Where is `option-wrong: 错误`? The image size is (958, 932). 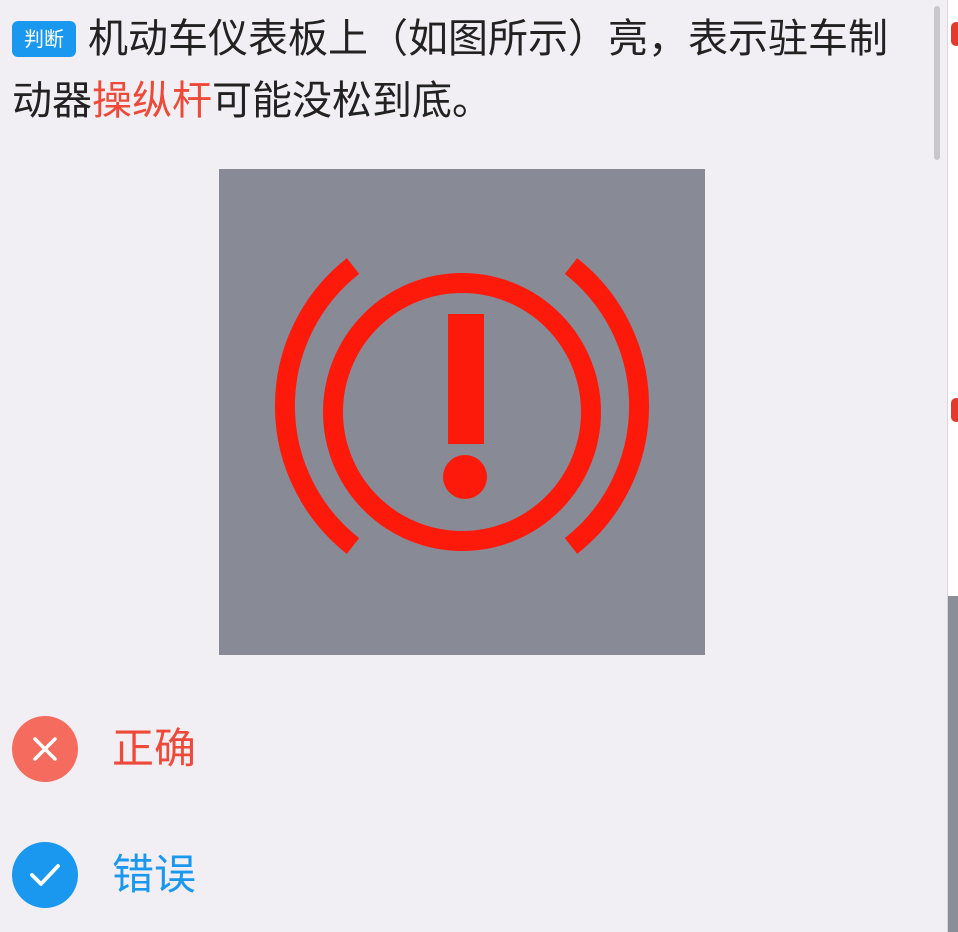
option-wrong: 错误 is located at coordinates (312, 875).